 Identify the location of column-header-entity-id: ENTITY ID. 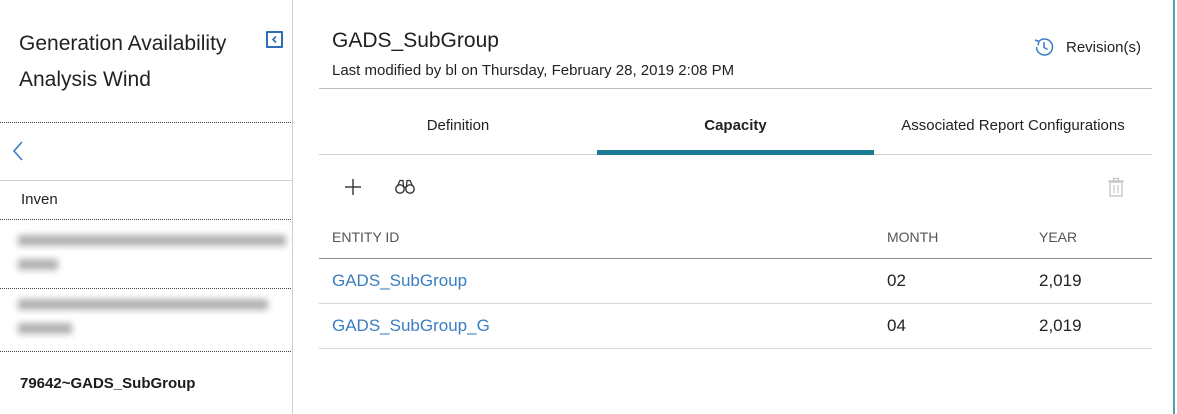
(365, 237).